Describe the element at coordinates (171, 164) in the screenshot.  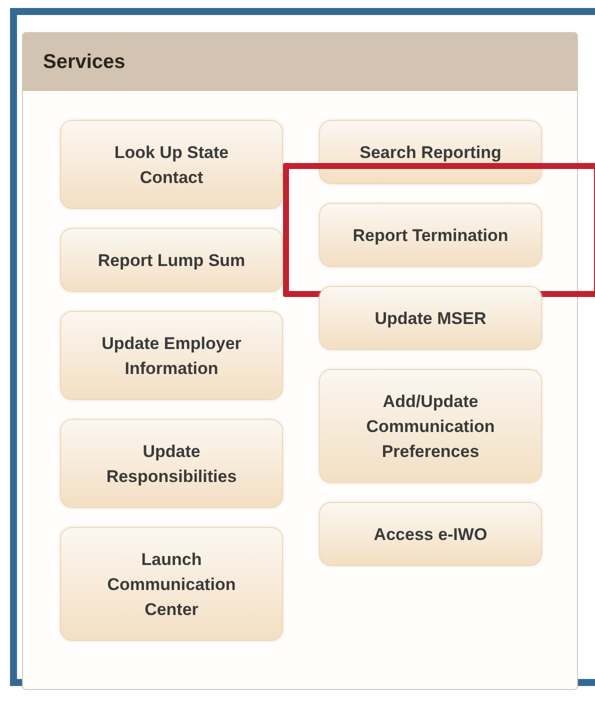
I see `service-button: Look Up State Contact` at that location.